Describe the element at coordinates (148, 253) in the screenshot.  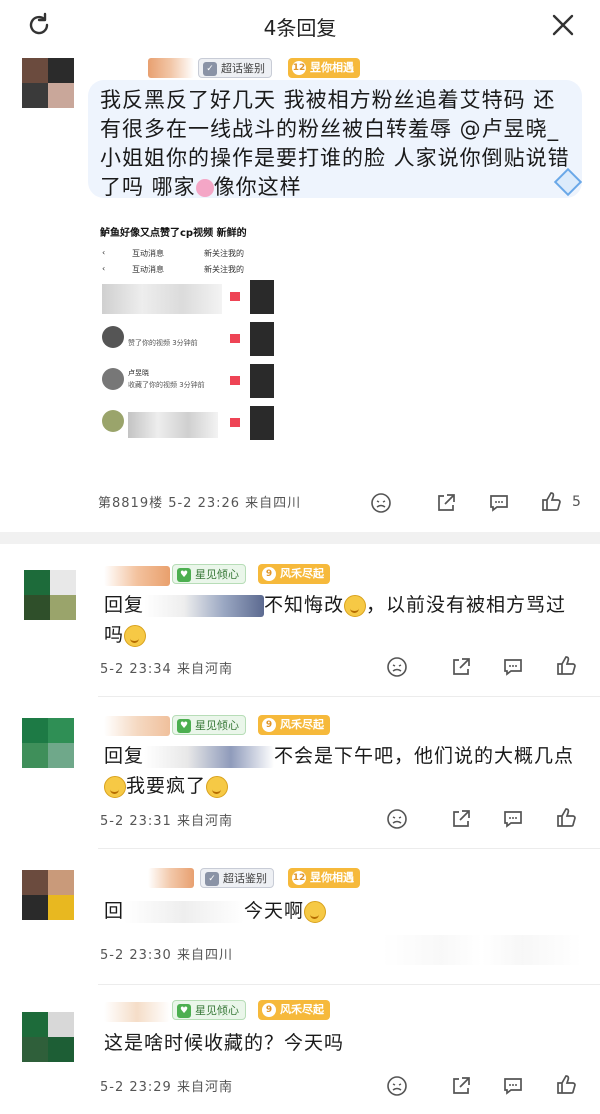
I see `embed-tab-left: 互动消息` at that location.